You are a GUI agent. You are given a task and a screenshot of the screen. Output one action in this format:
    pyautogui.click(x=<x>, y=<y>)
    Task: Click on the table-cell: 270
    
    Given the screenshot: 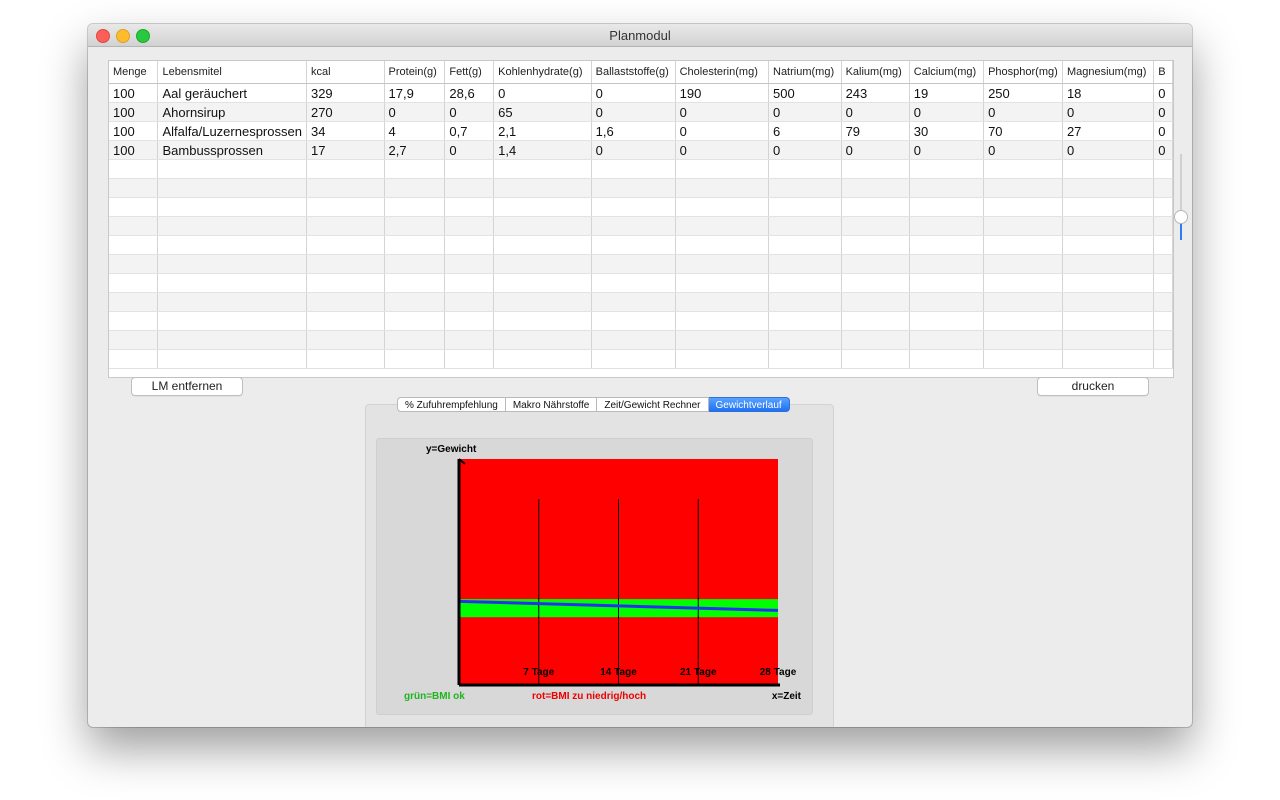 What is the action you would take?
    pyautogui.click(x=345, y=112)
    